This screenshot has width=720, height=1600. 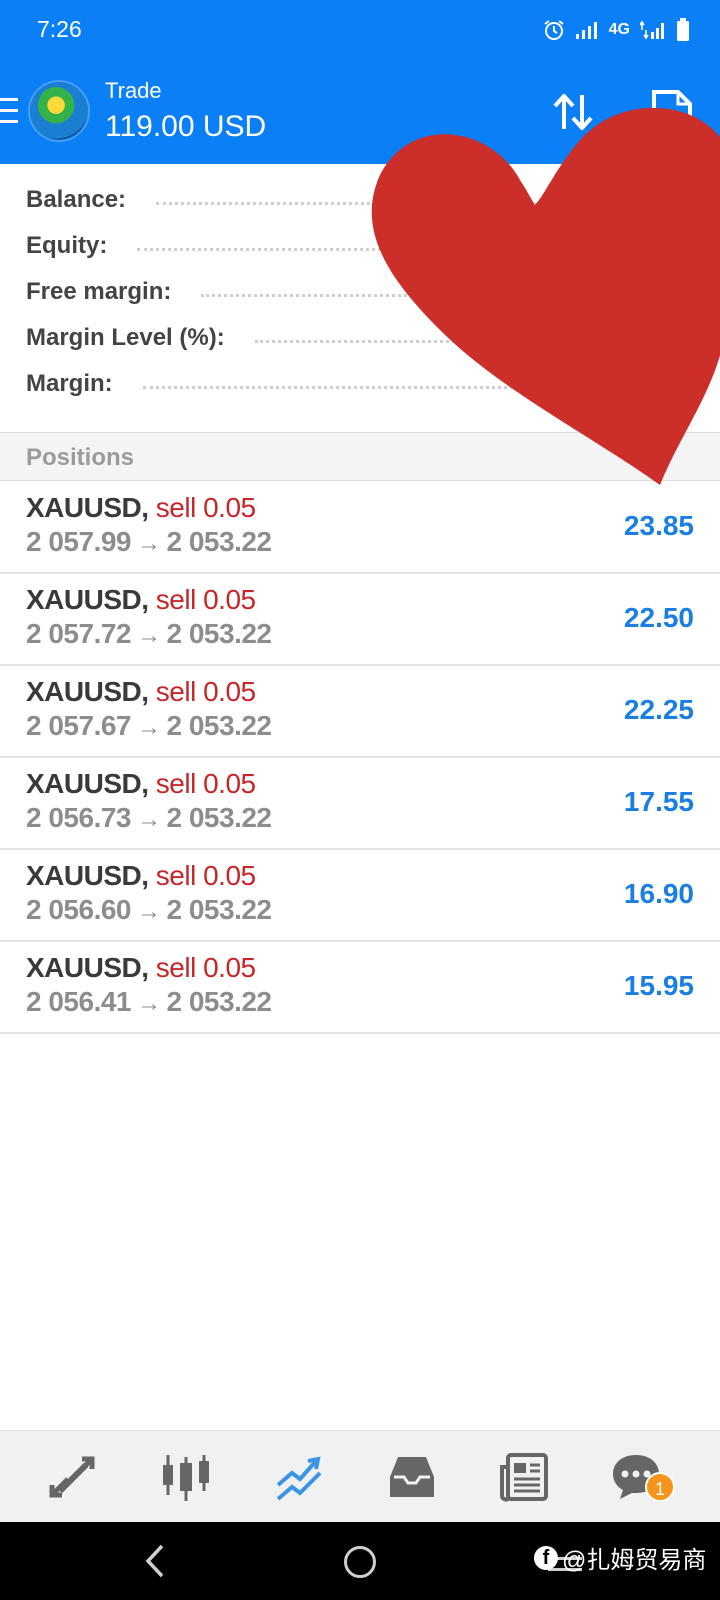 I want to click on heart-sticker, so click(x=545, y=296).